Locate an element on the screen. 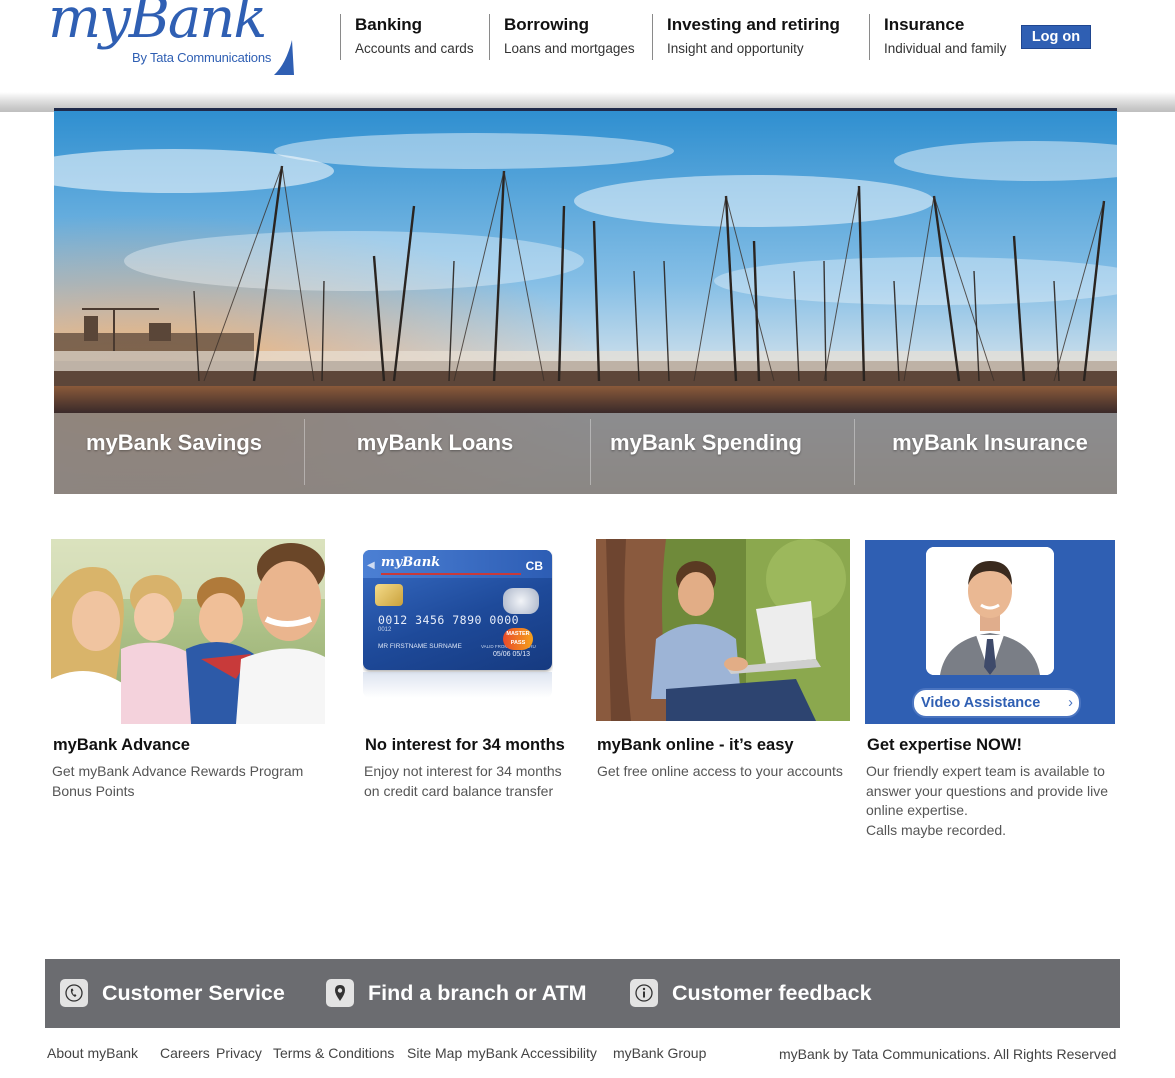  logon-button: Log on is located at coordinates (1056, 37).